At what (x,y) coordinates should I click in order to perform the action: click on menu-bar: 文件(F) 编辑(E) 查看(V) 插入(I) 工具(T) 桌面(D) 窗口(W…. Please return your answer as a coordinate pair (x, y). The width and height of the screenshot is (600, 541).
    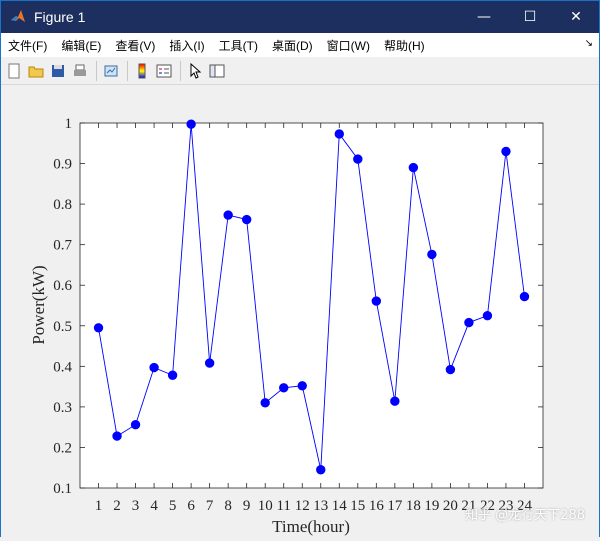
    Looking at the image, I should click on (300, 45).